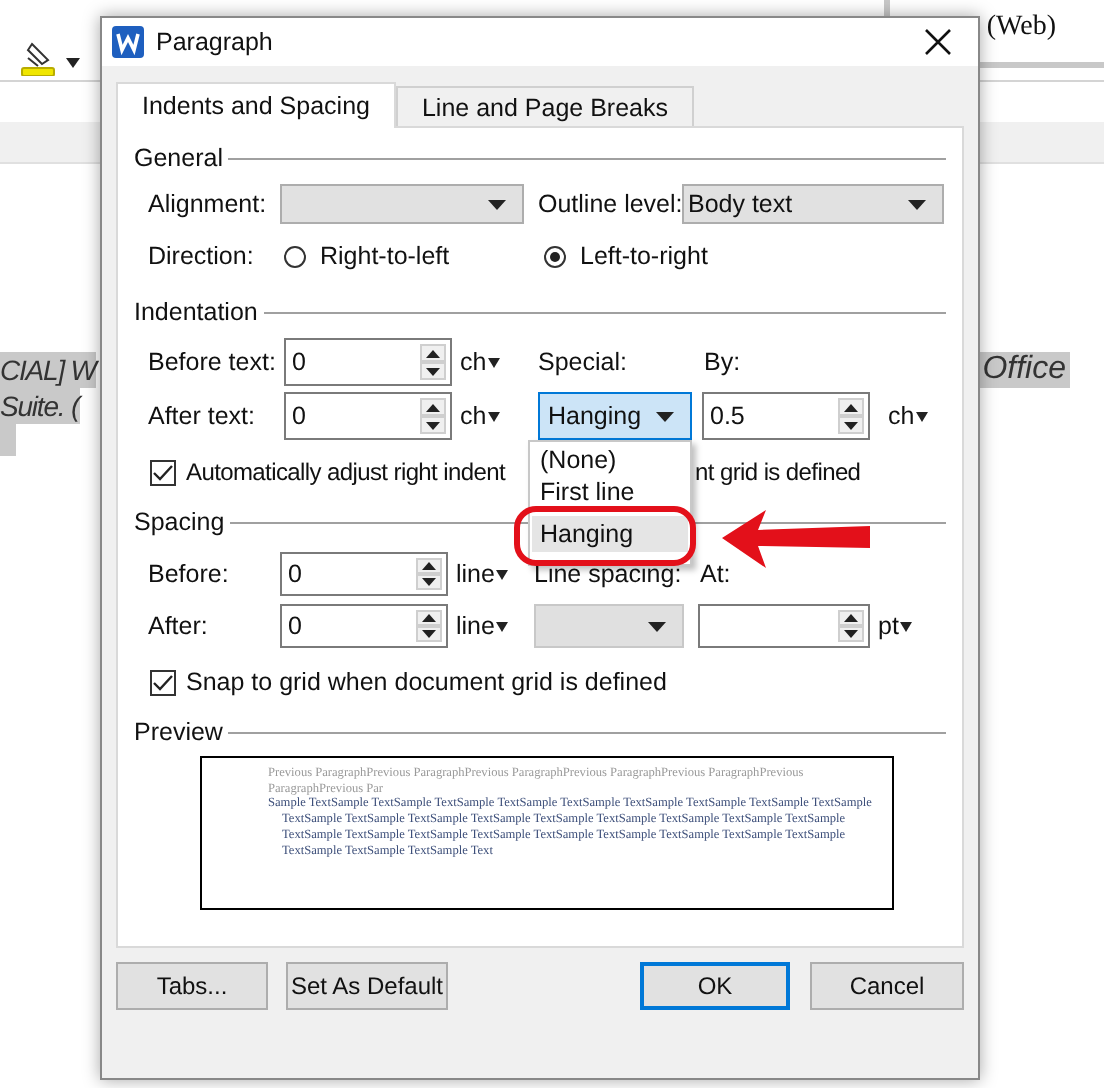 Image resolution: width=1104 pixels, height=1088 pixels. What do you see at coordinates (609, 574) in the screenshot?
I see `field-label: Line spacing:` at bounding box center [609, 574].